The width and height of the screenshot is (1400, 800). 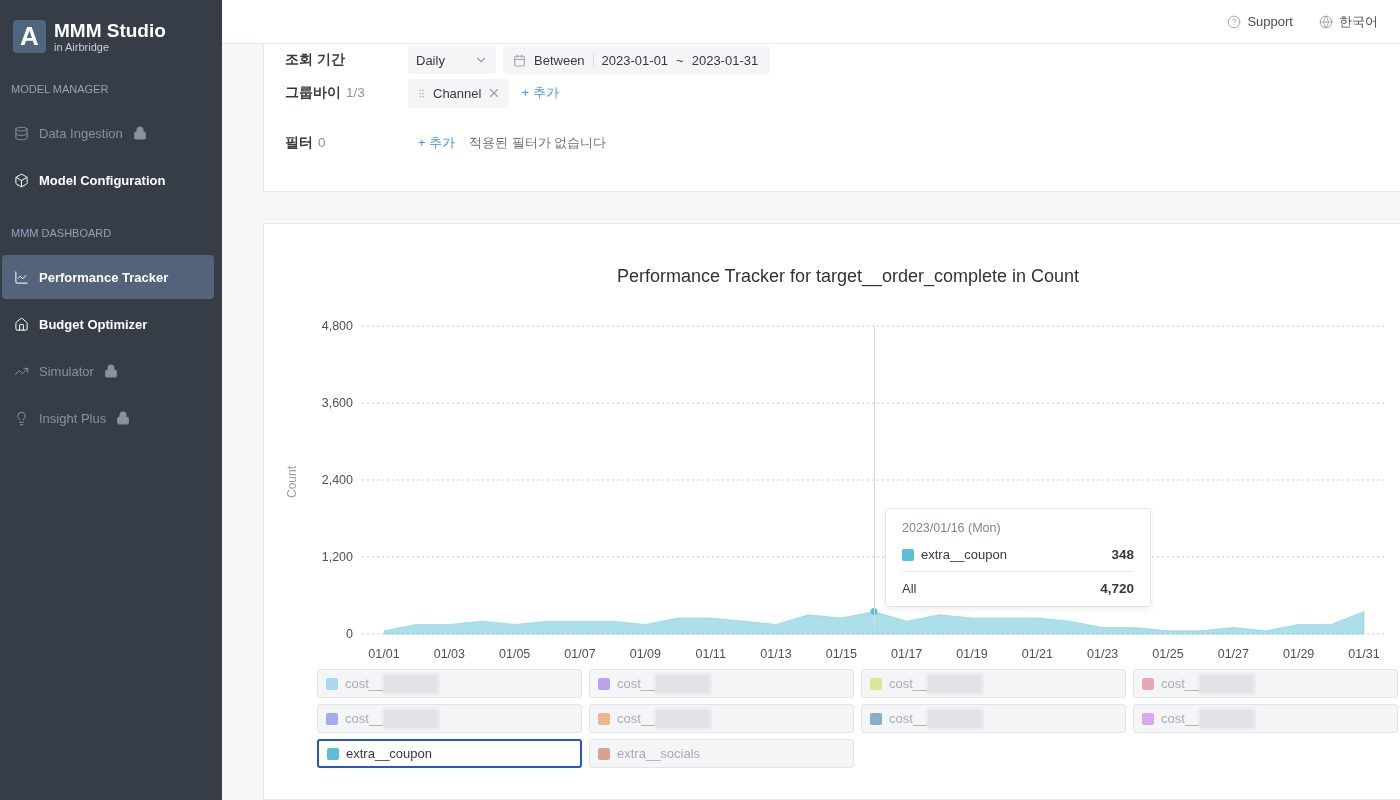 I want to click on group-chip: Channel, so click(x=459, y=93).